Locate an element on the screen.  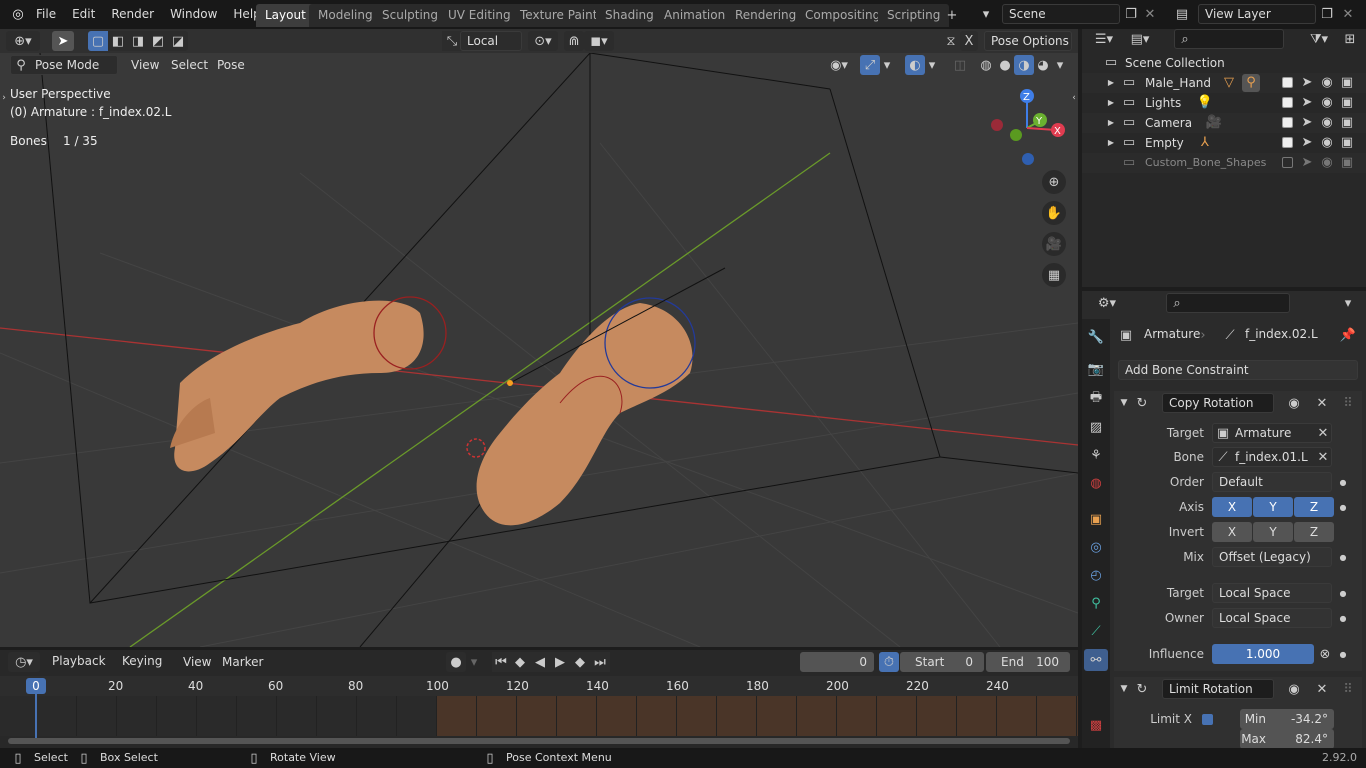
next-keyframe-icon: ◆ is located at coordinates (580, 662).